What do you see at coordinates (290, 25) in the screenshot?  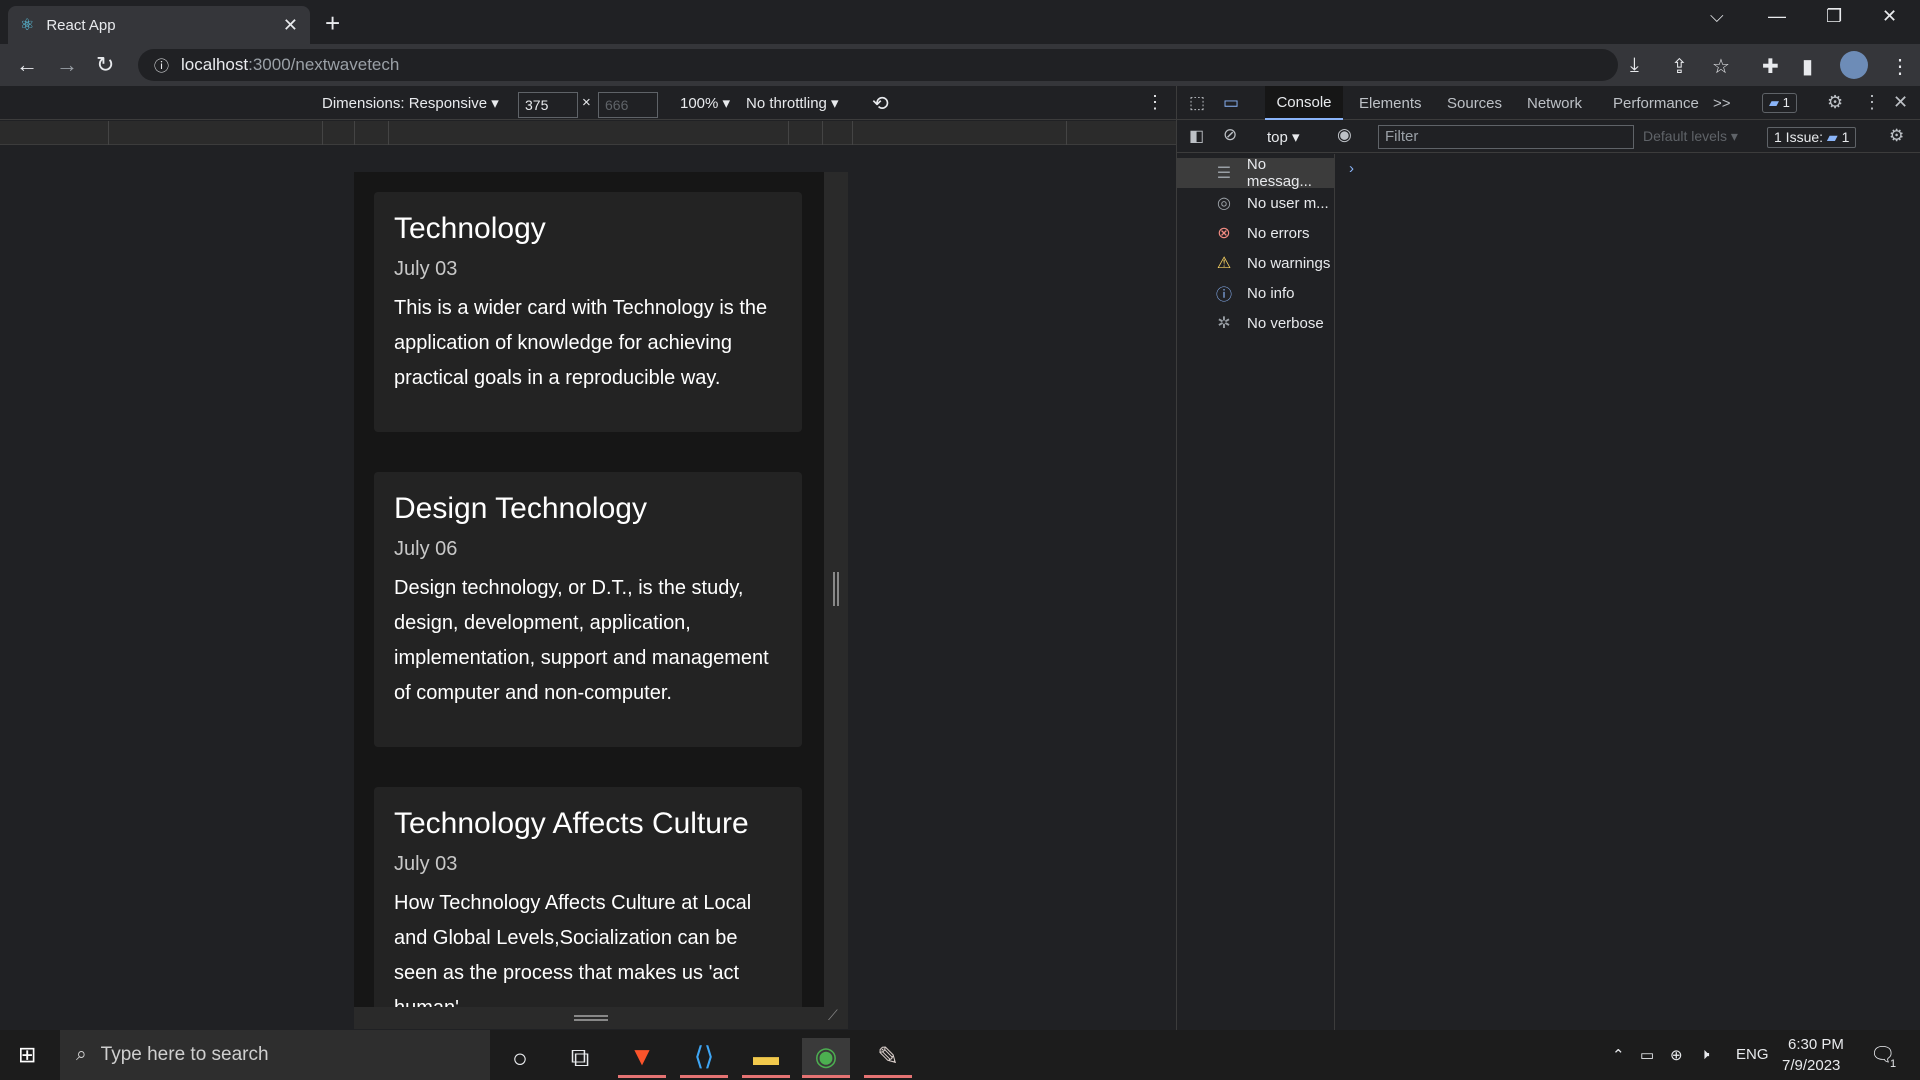 I see `tab-close-button: ✕` at bounding box center [290, 25].